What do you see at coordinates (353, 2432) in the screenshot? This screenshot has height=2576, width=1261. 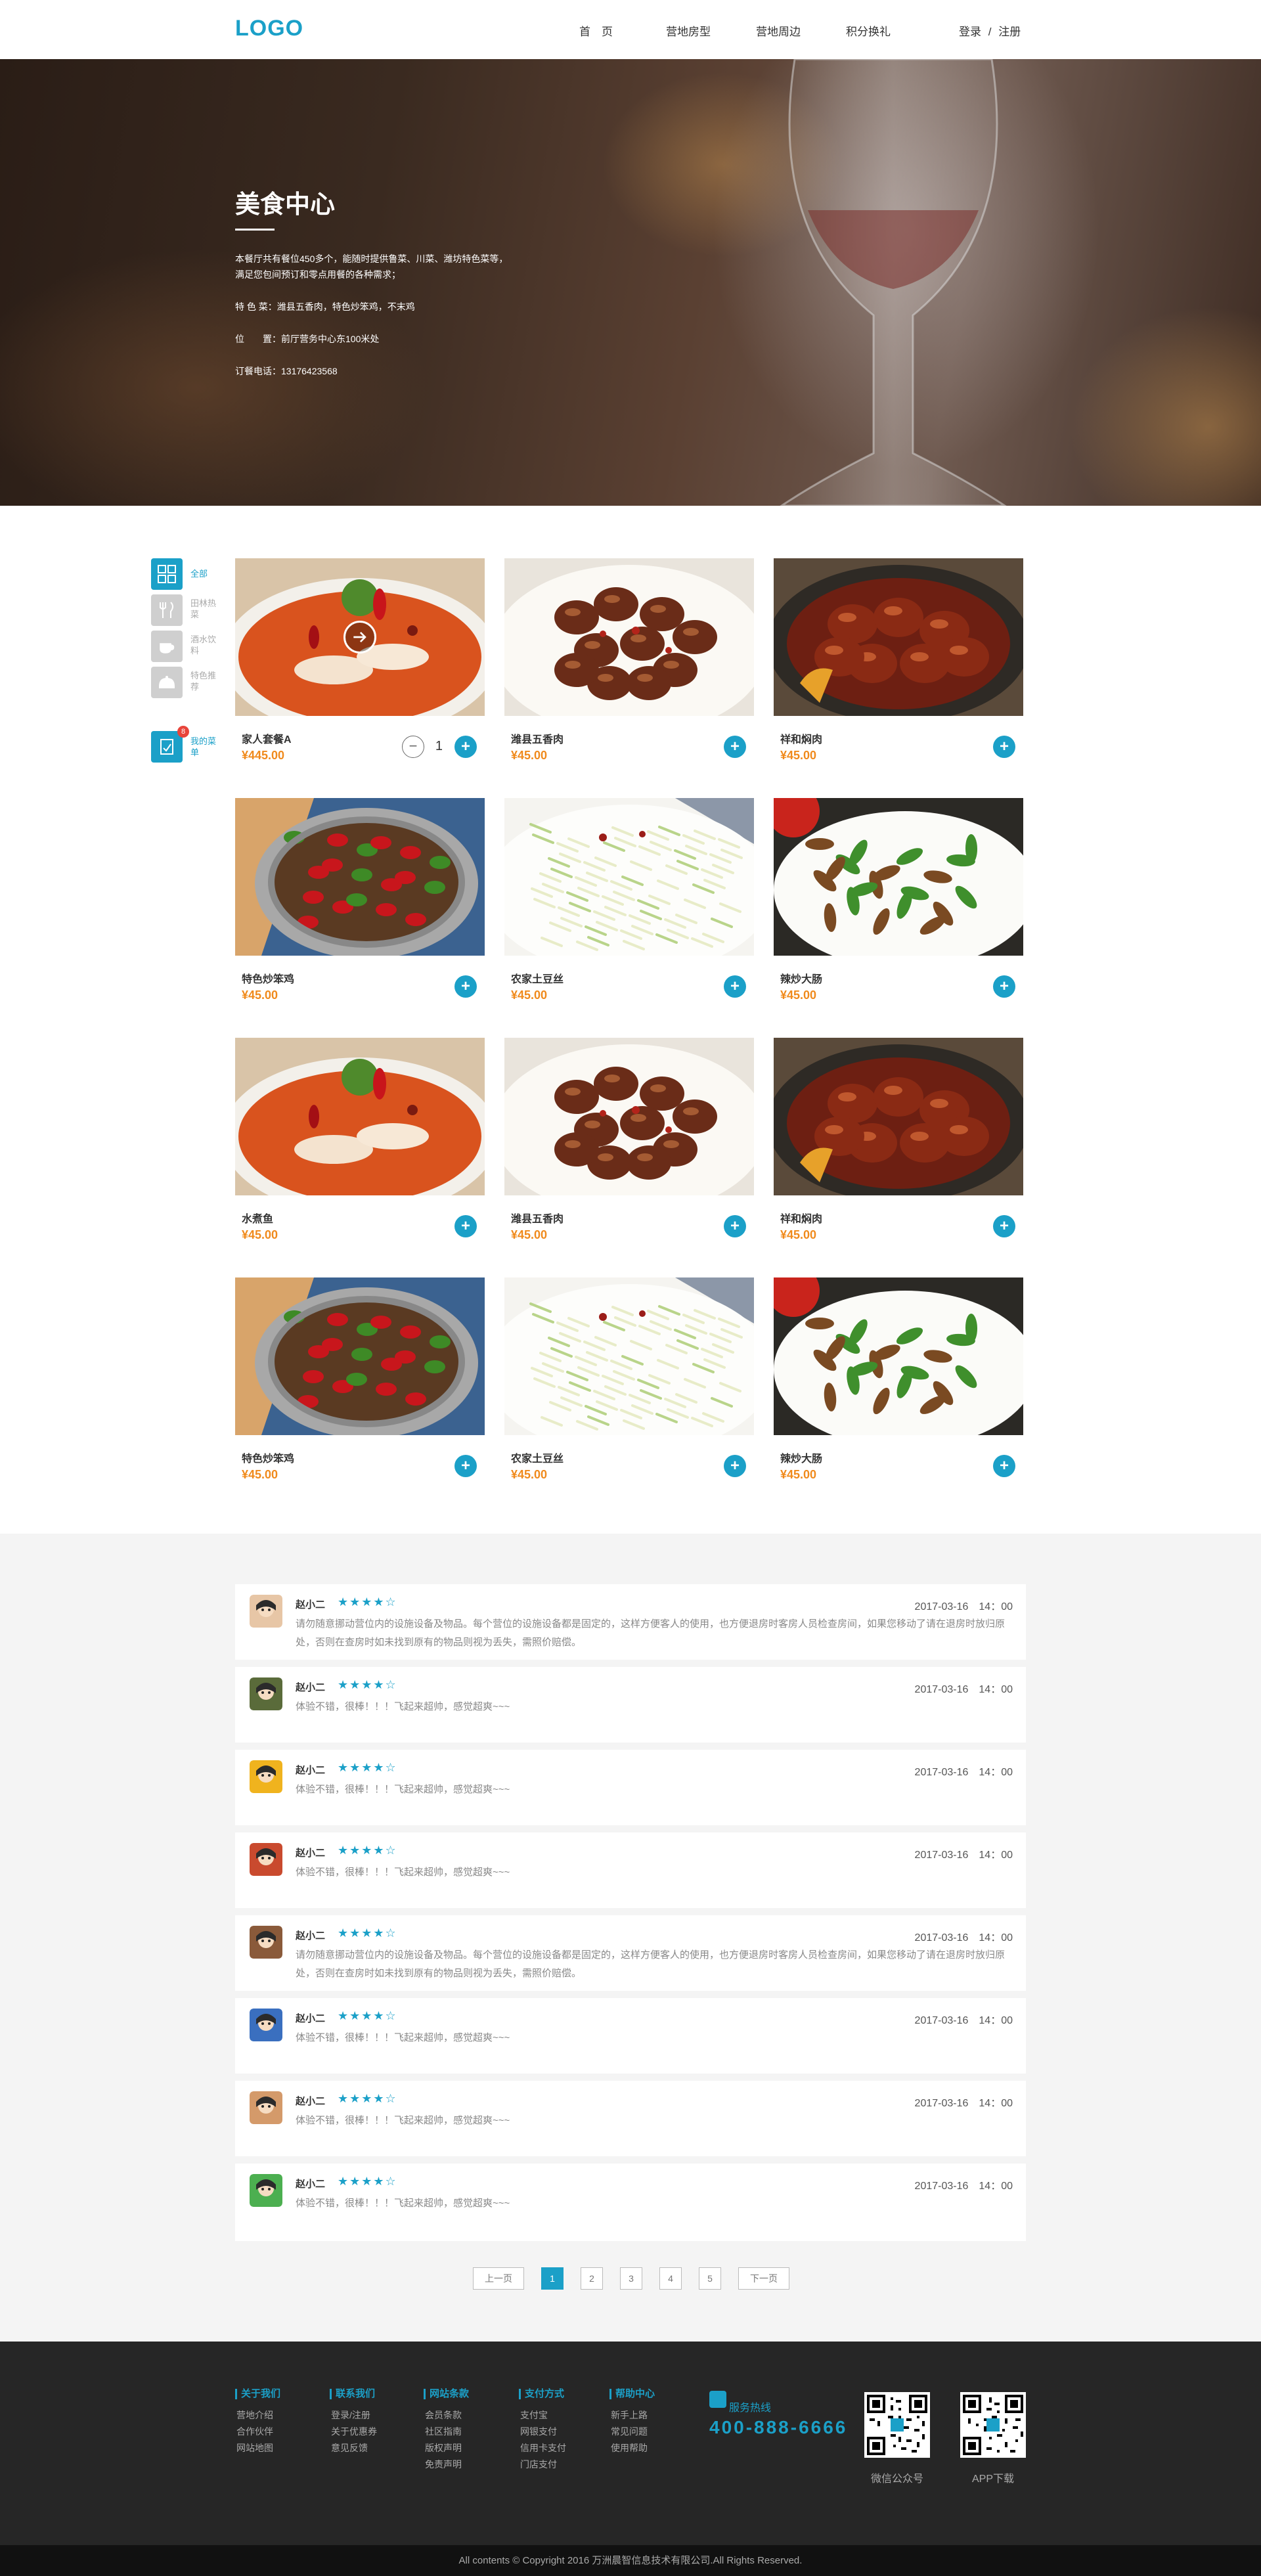 I see `footer-link: 关于优惠券` at bounding box center [353, 2432].